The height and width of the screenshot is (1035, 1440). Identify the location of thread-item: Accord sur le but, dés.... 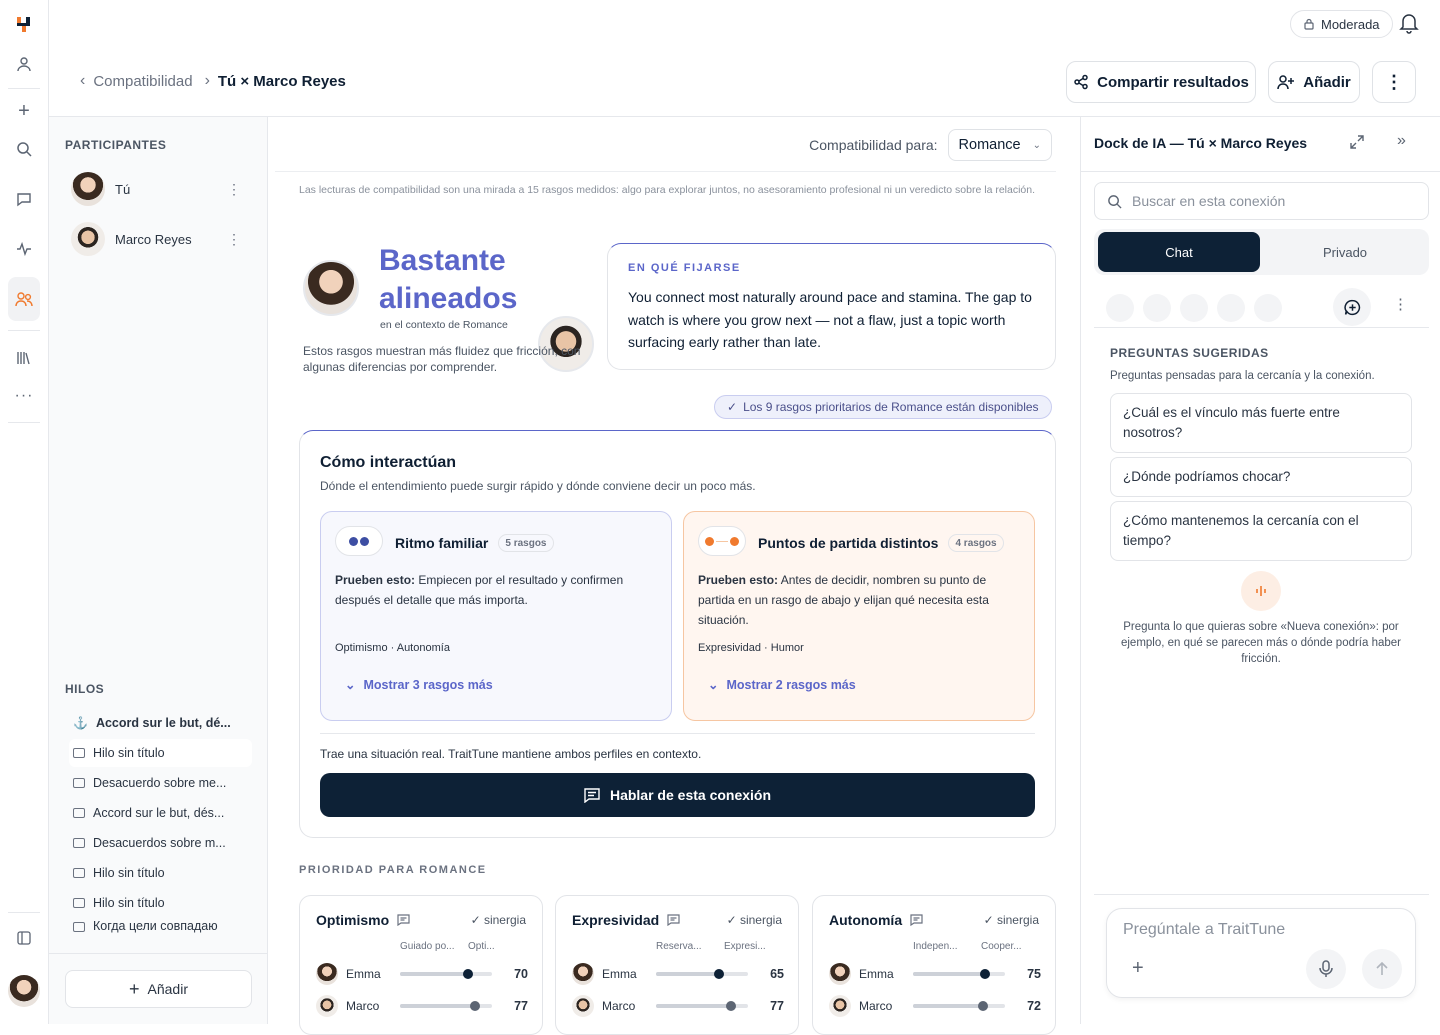
(160, 813).